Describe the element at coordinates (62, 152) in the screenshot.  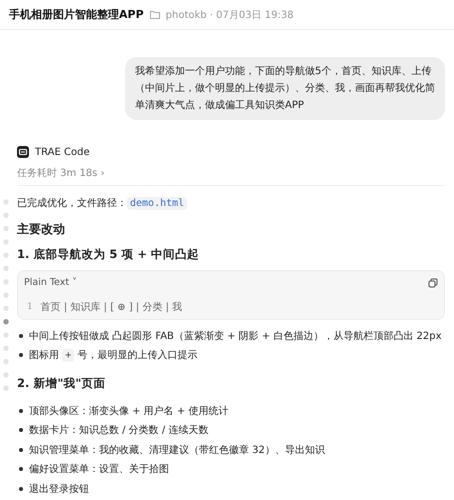
I see `assistant-name: TRAE Code` at that location.